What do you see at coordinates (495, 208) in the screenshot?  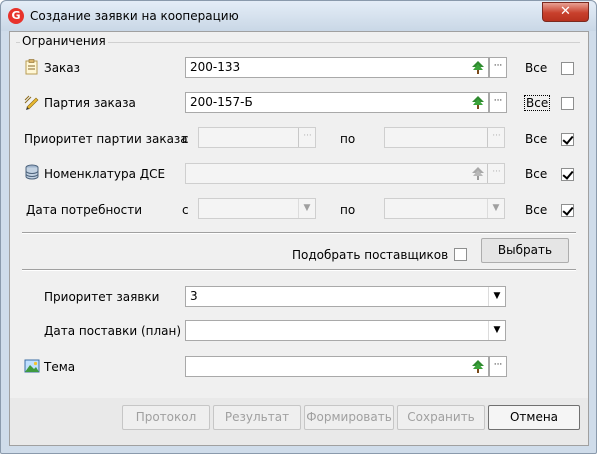 I see `need-date-to-dropdown-icon: ▼` at bounding box center [495, 208].